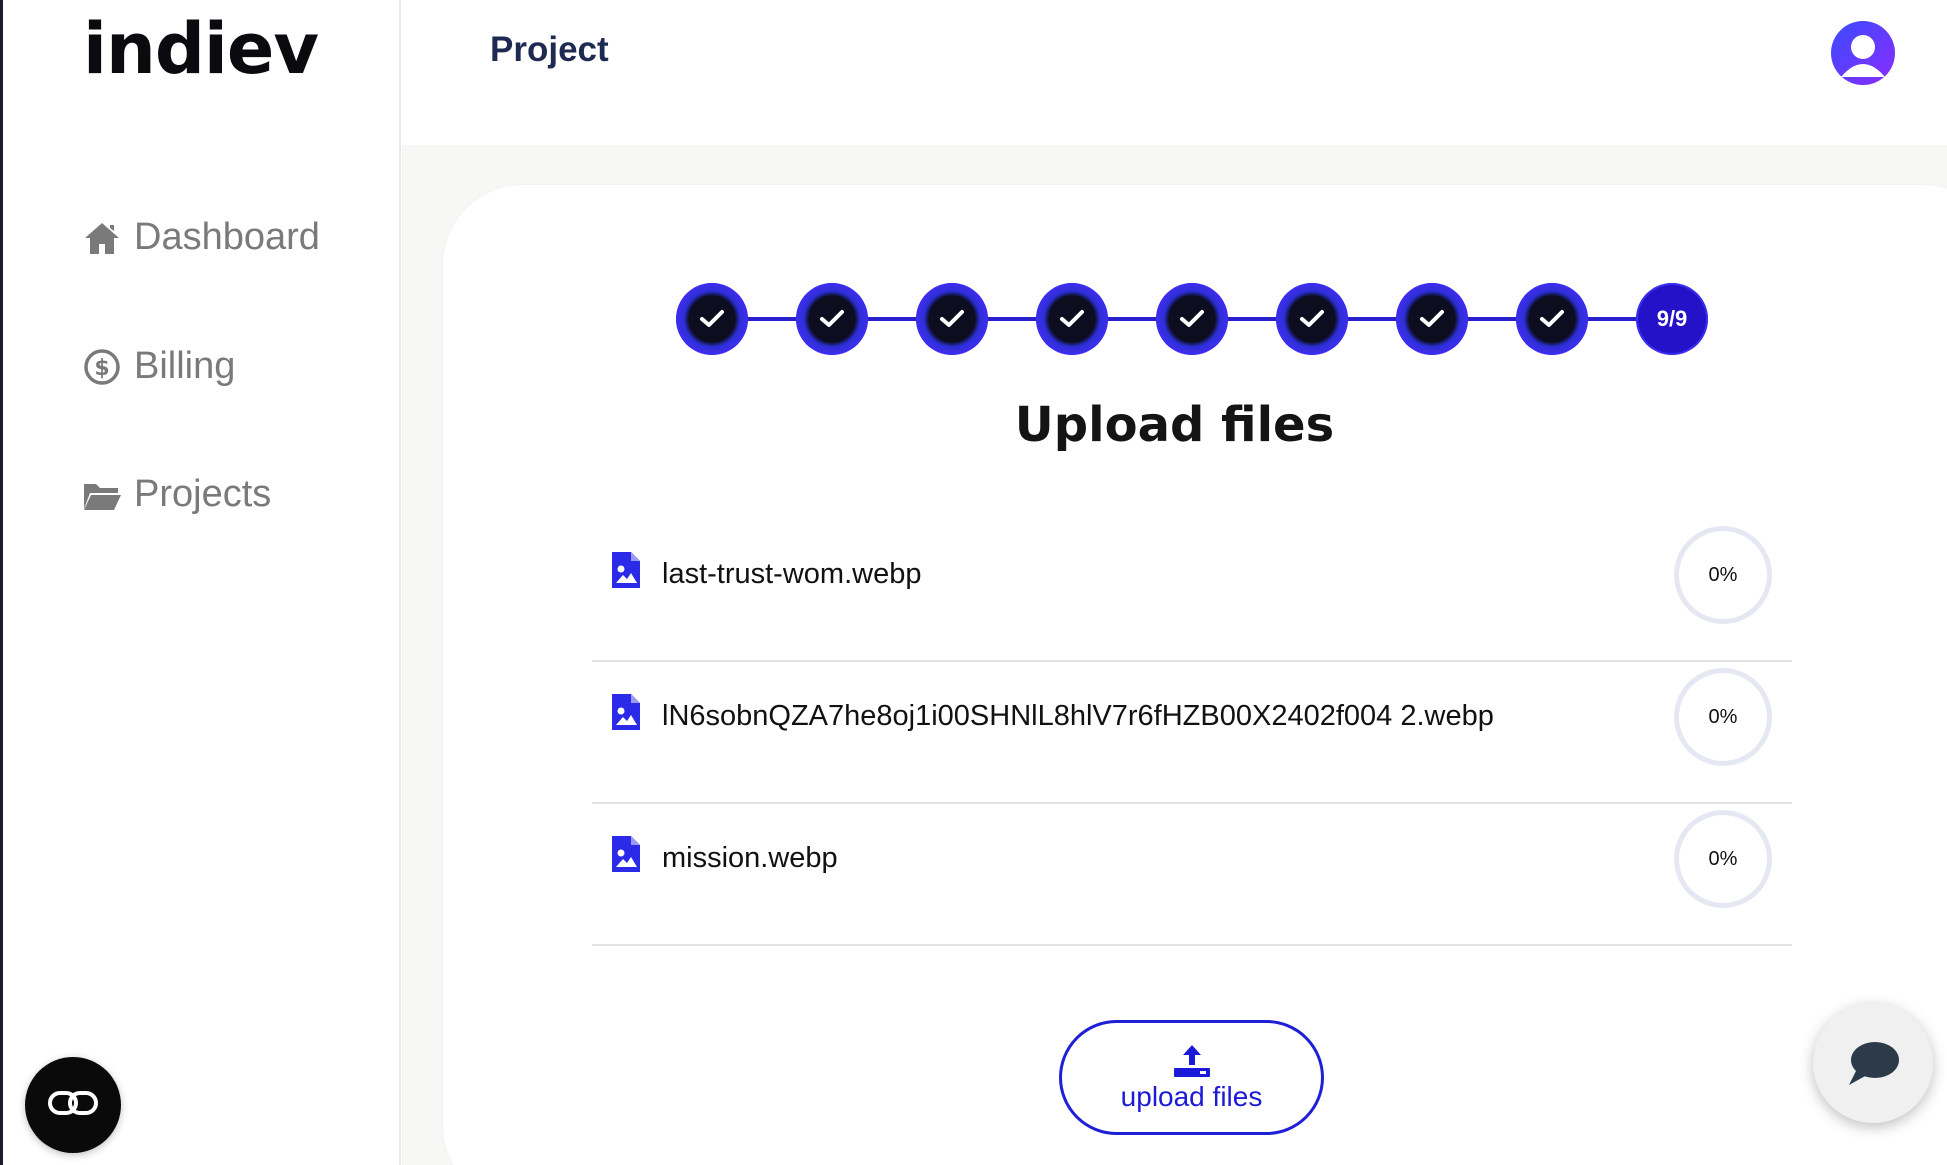  I want to click on sidebar-item-label: Projects, so click(203, 494).